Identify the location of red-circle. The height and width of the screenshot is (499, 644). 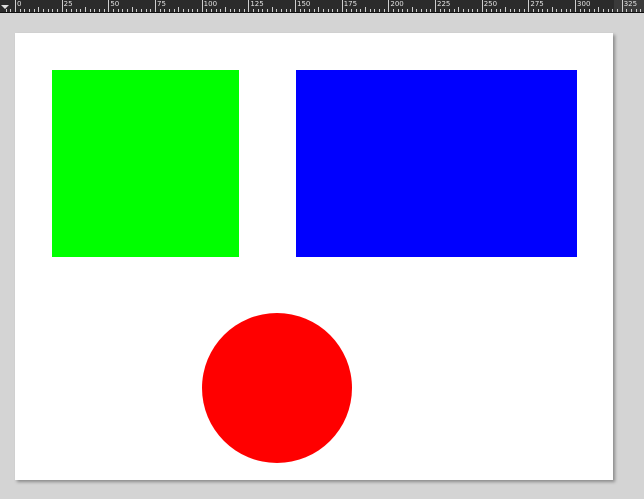
(277, 388).